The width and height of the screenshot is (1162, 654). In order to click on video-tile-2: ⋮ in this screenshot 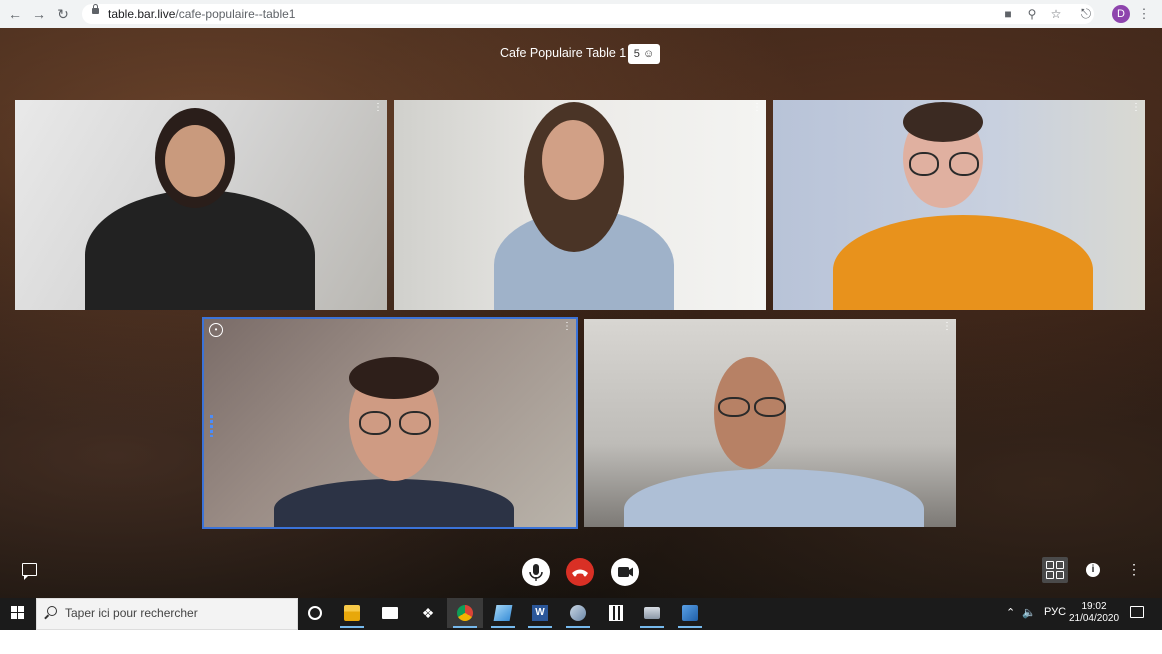, I will do `click(580, 205)`.